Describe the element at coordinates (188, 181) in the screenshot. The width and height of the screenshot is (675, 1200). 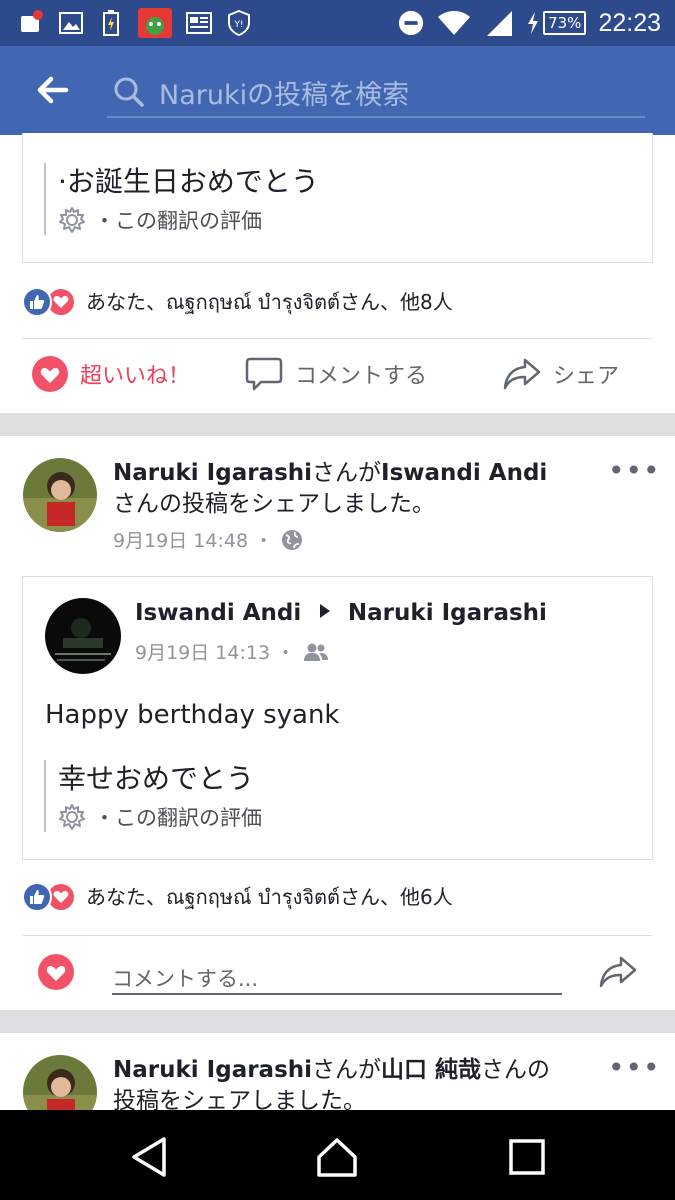
I see `translation-text: ·お誕生日おめでとう` at that location.